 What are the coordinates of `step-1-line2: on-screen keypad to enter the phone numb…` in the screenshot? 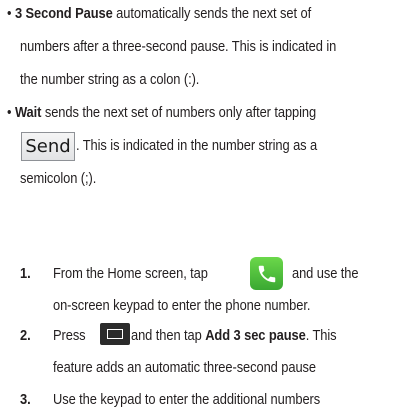 It's located at (182, 305).